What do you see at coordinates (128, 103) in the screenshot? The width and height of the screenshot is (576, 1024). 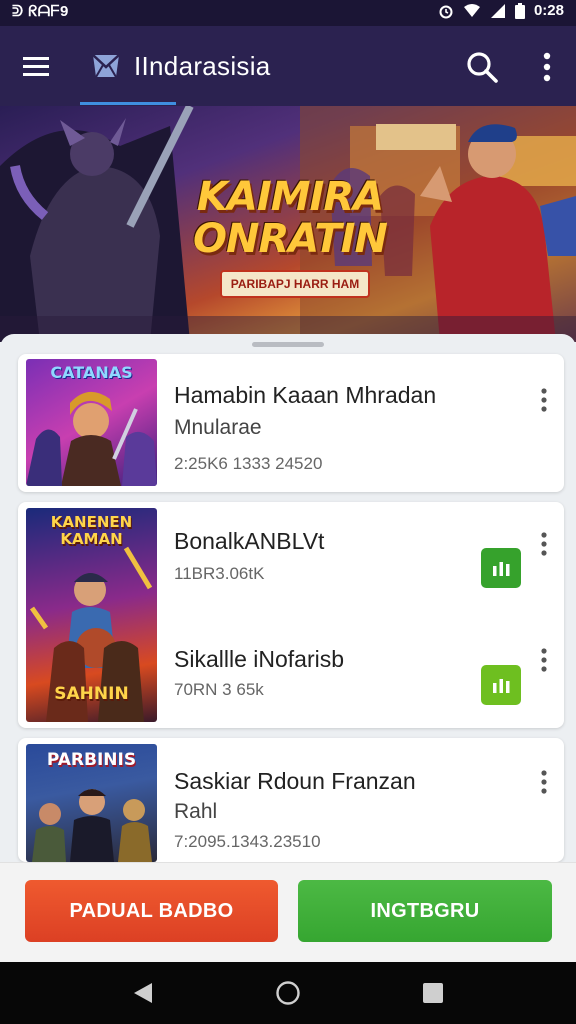 I see `tab-indicator` at bounding box center [128, 103].